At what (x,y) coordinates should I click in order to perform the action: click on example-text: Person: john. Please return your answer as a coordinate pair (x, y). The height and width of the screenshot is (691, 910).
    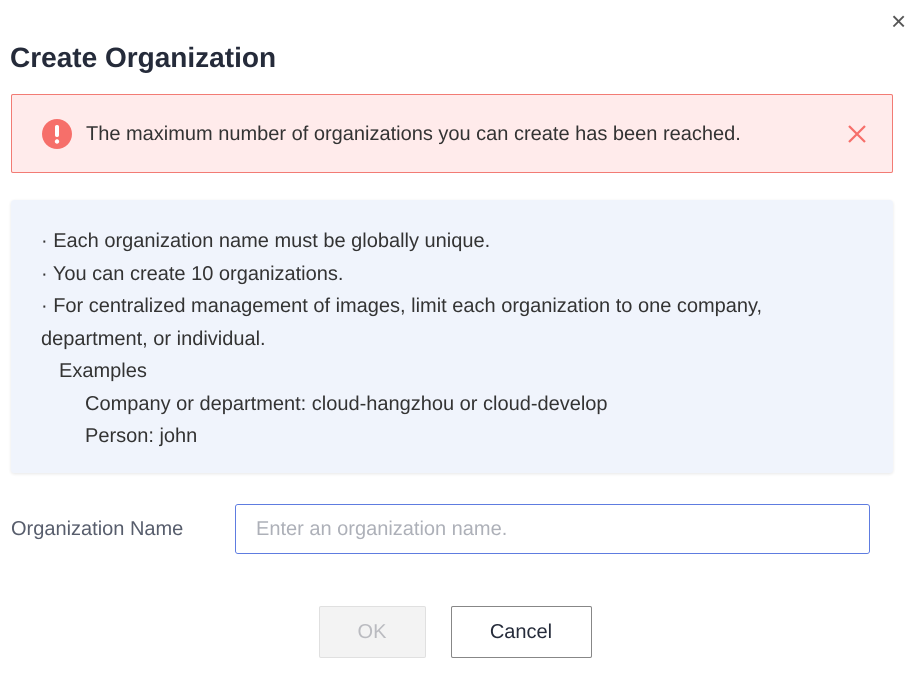
    Looking at the image, I should click on (141, 436).